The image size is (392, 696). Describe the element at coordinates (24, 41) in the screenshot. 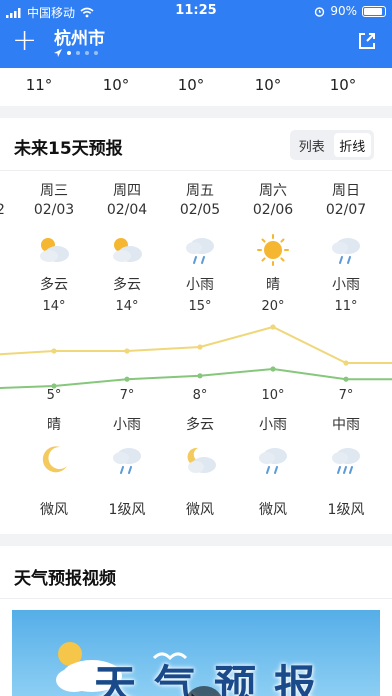

I see `plus-icon: +` at that location.